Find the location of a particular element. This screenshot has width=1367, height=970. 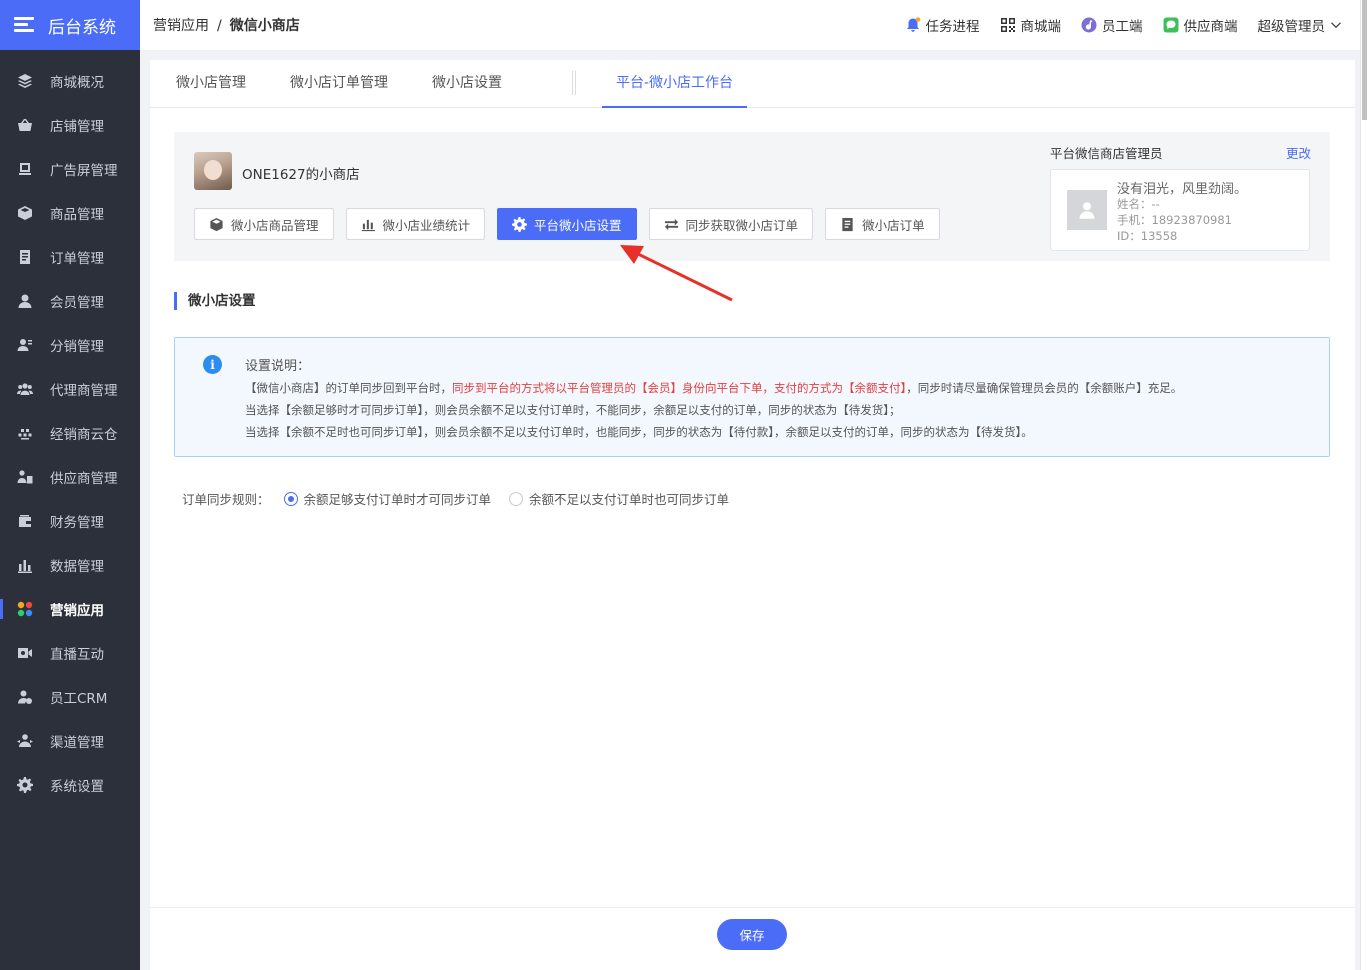

sidebar-item-label: 直播互动 is located at coordinates (77, 655).